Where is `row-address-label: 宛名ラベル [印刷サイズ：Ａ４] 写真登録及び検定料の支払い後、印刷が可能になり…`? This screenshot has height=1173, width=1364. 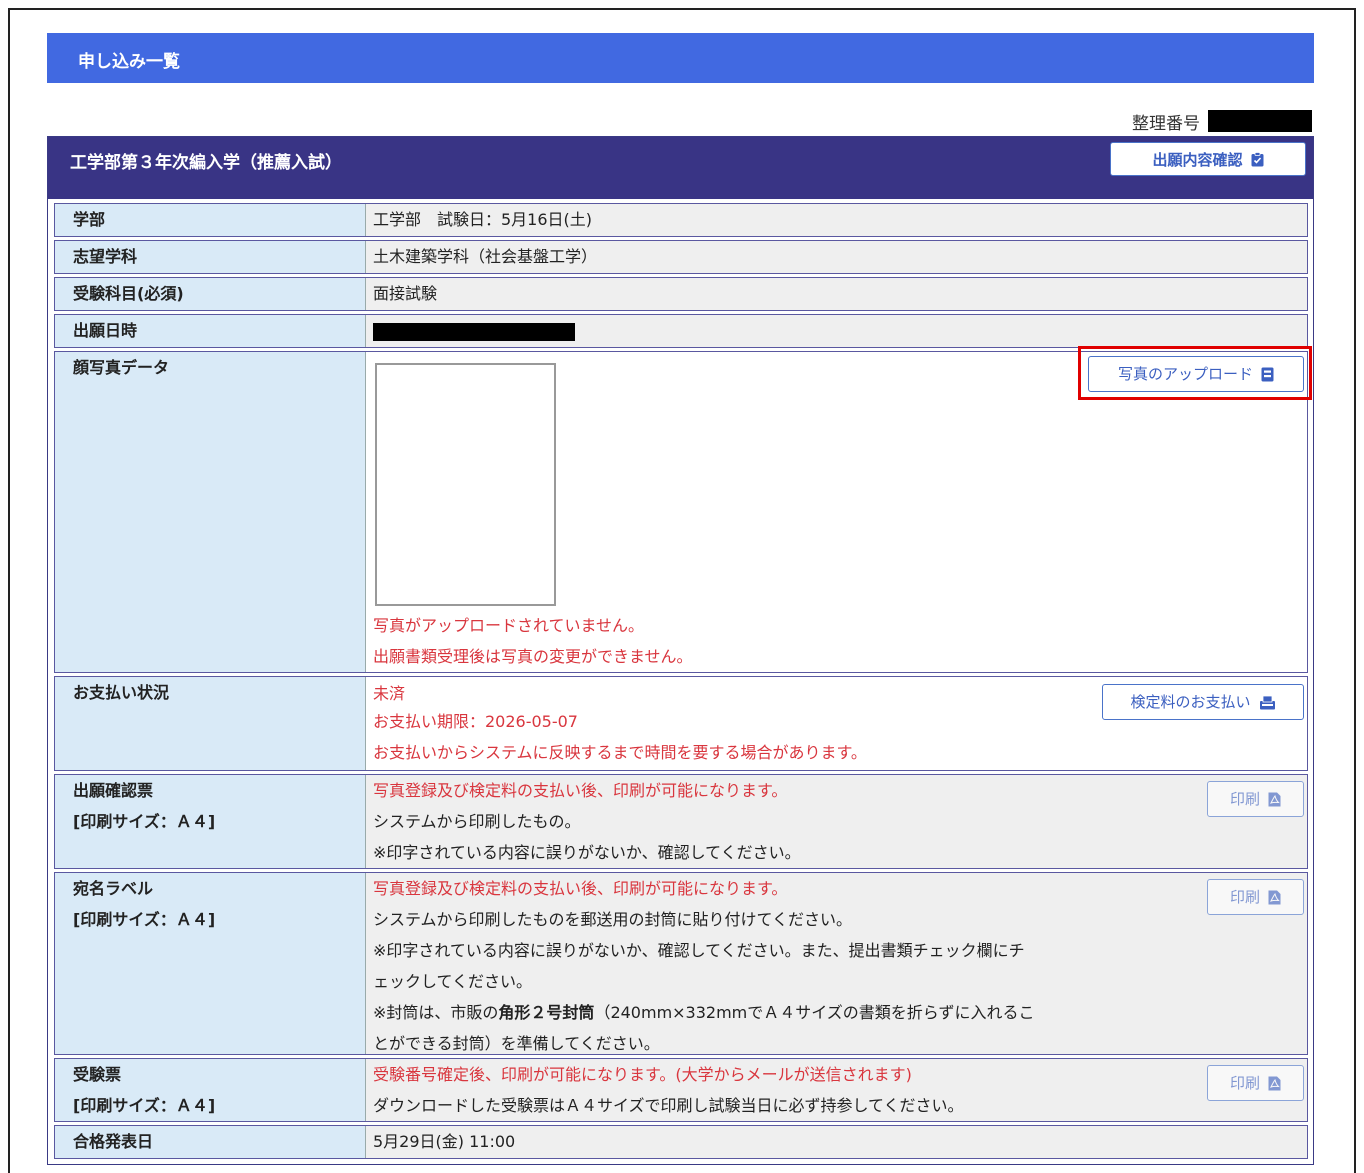 row-address-label: 宛名ラベル [印刷サイズ：Ａ４] 写真登録及び検定料の支払い後、印刷が可能になり… is located at coordinates (681, 963).